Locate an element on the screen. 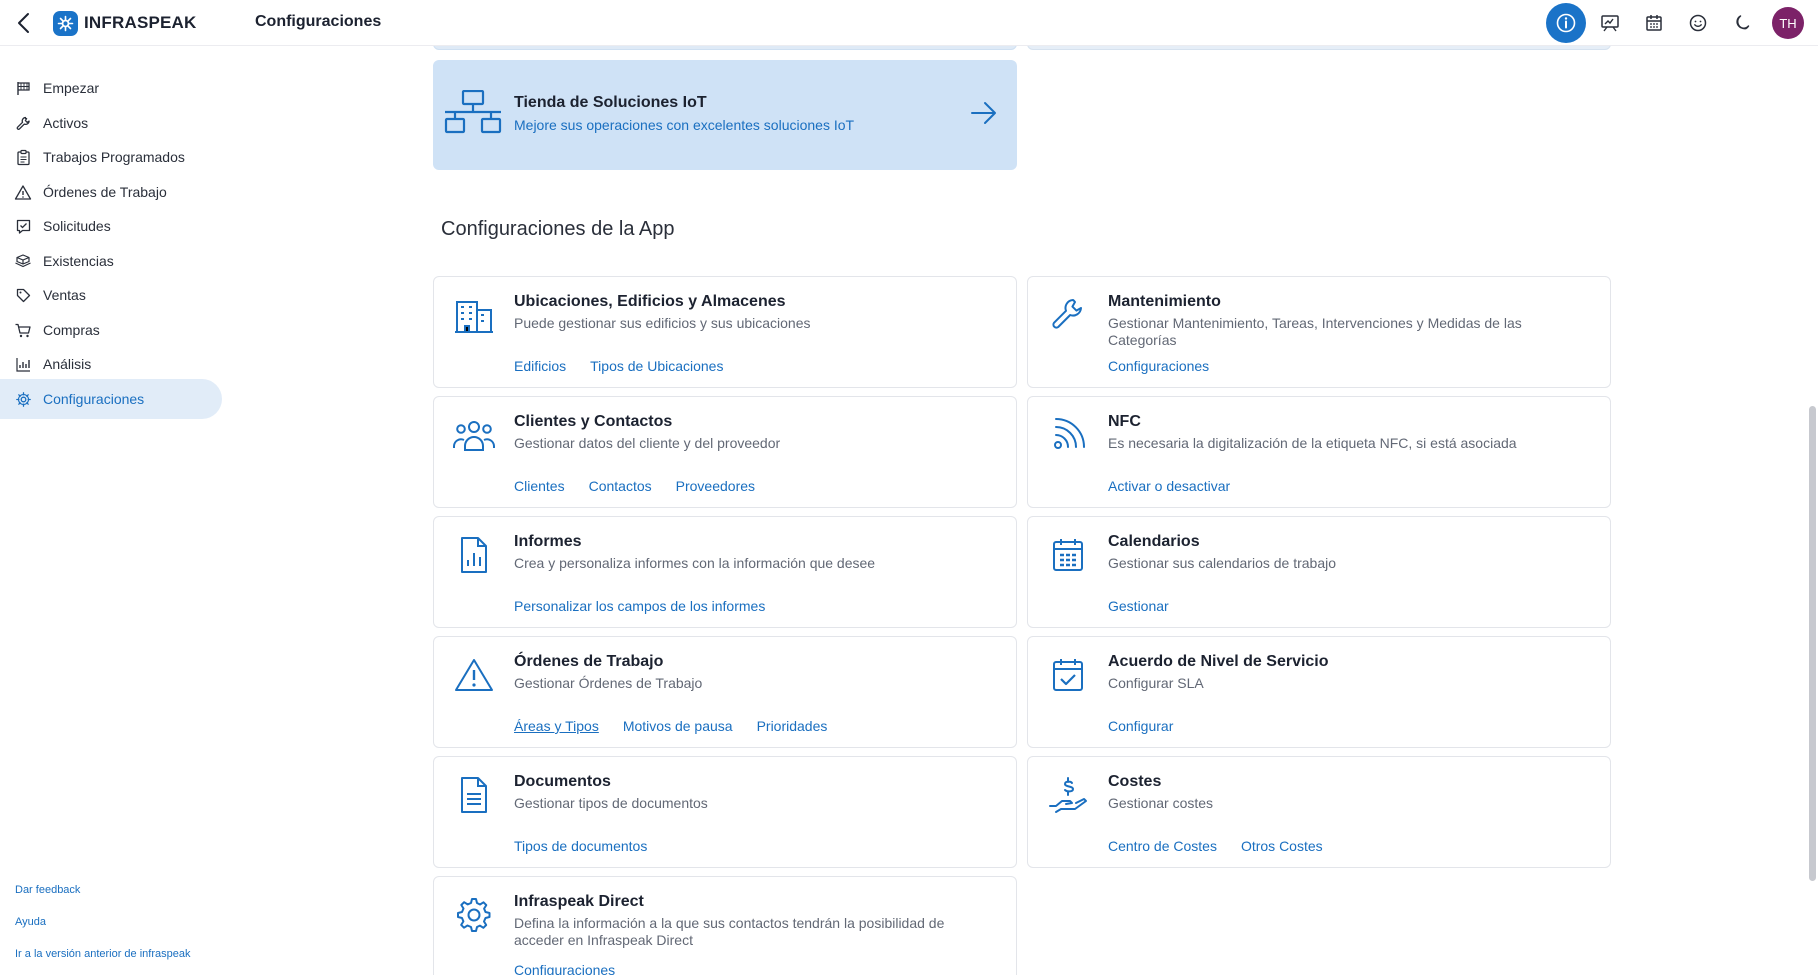 The width and height of the screenshot is (1818, 975). iot-title: Tienda de Soluciones IoT is located at coordinates (610, 102).